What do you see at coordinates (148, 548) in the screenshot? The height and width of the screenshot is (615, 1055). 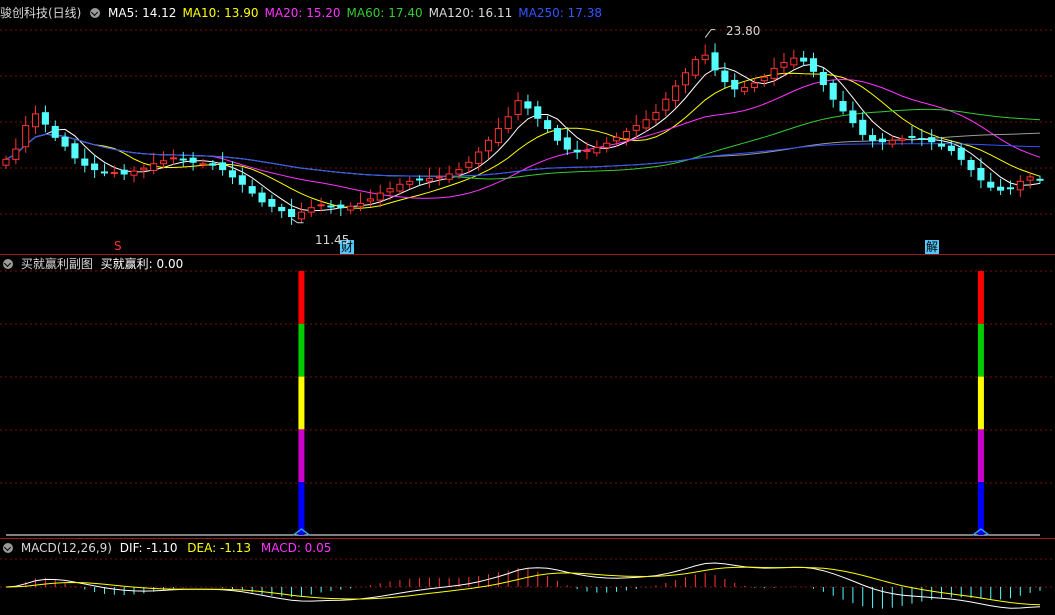 I see `macd-dif: DIF: -1.10` at bounding box center [148, 548].